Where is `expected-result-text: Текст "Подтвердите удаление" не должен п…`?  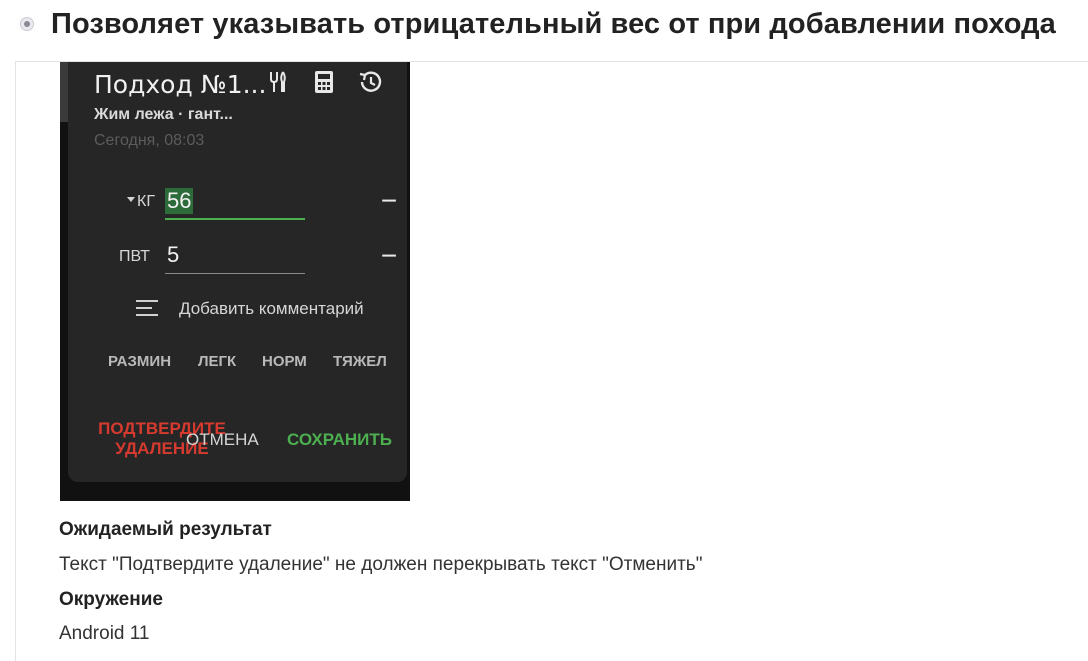
expected-result-text: Текст "Подтвердите удаление" не должен п… is located at coordinates (381, 564).